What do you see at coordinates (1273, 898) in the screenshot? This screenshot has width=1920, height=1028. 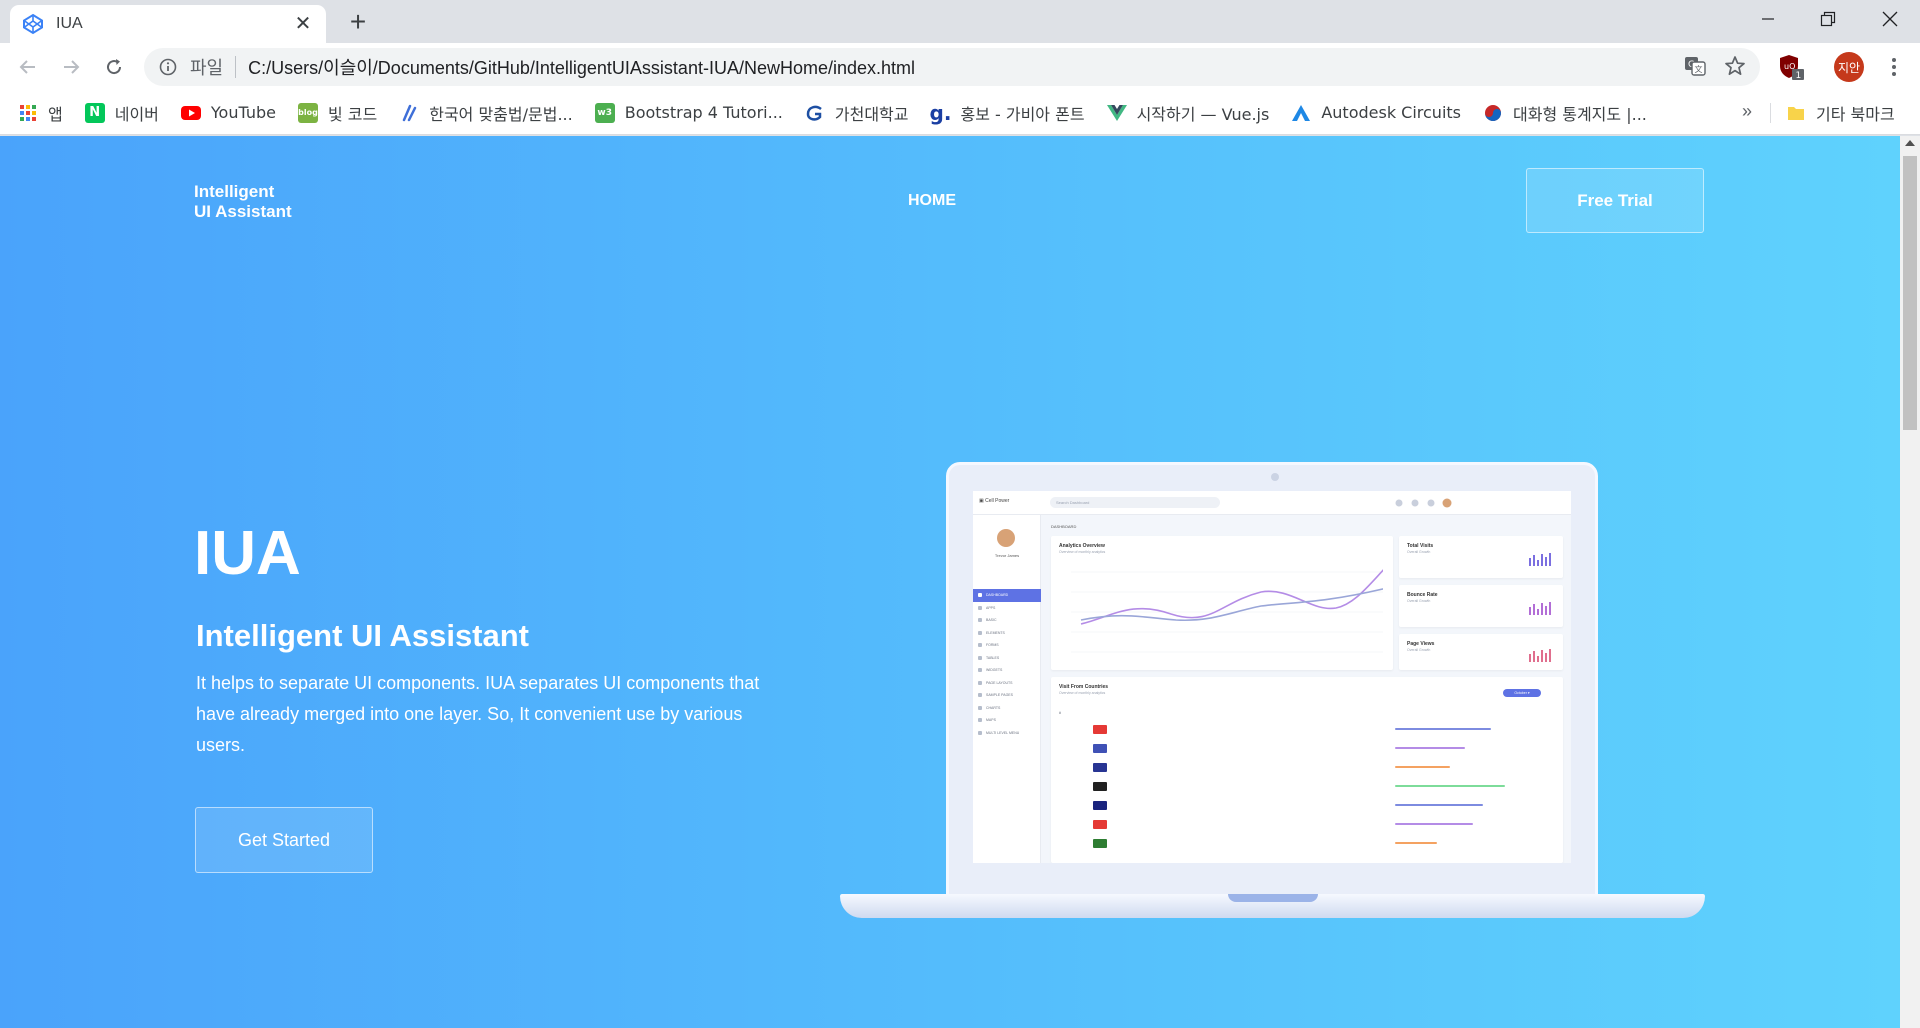 I see `laptop-notch` at bounding box center [1273, 898].